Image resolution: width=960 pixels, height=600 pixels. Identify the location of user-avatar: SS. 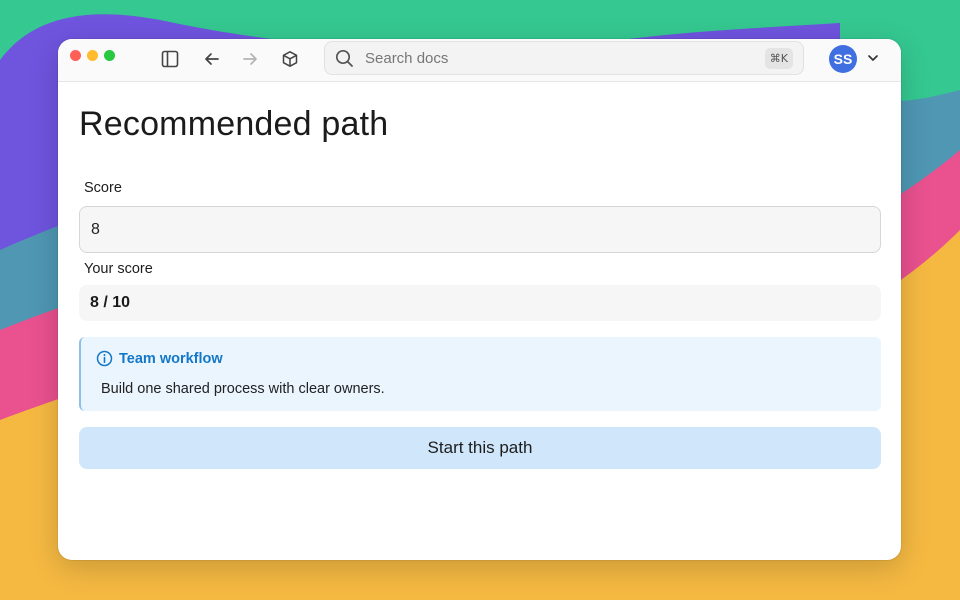
(843, 59).